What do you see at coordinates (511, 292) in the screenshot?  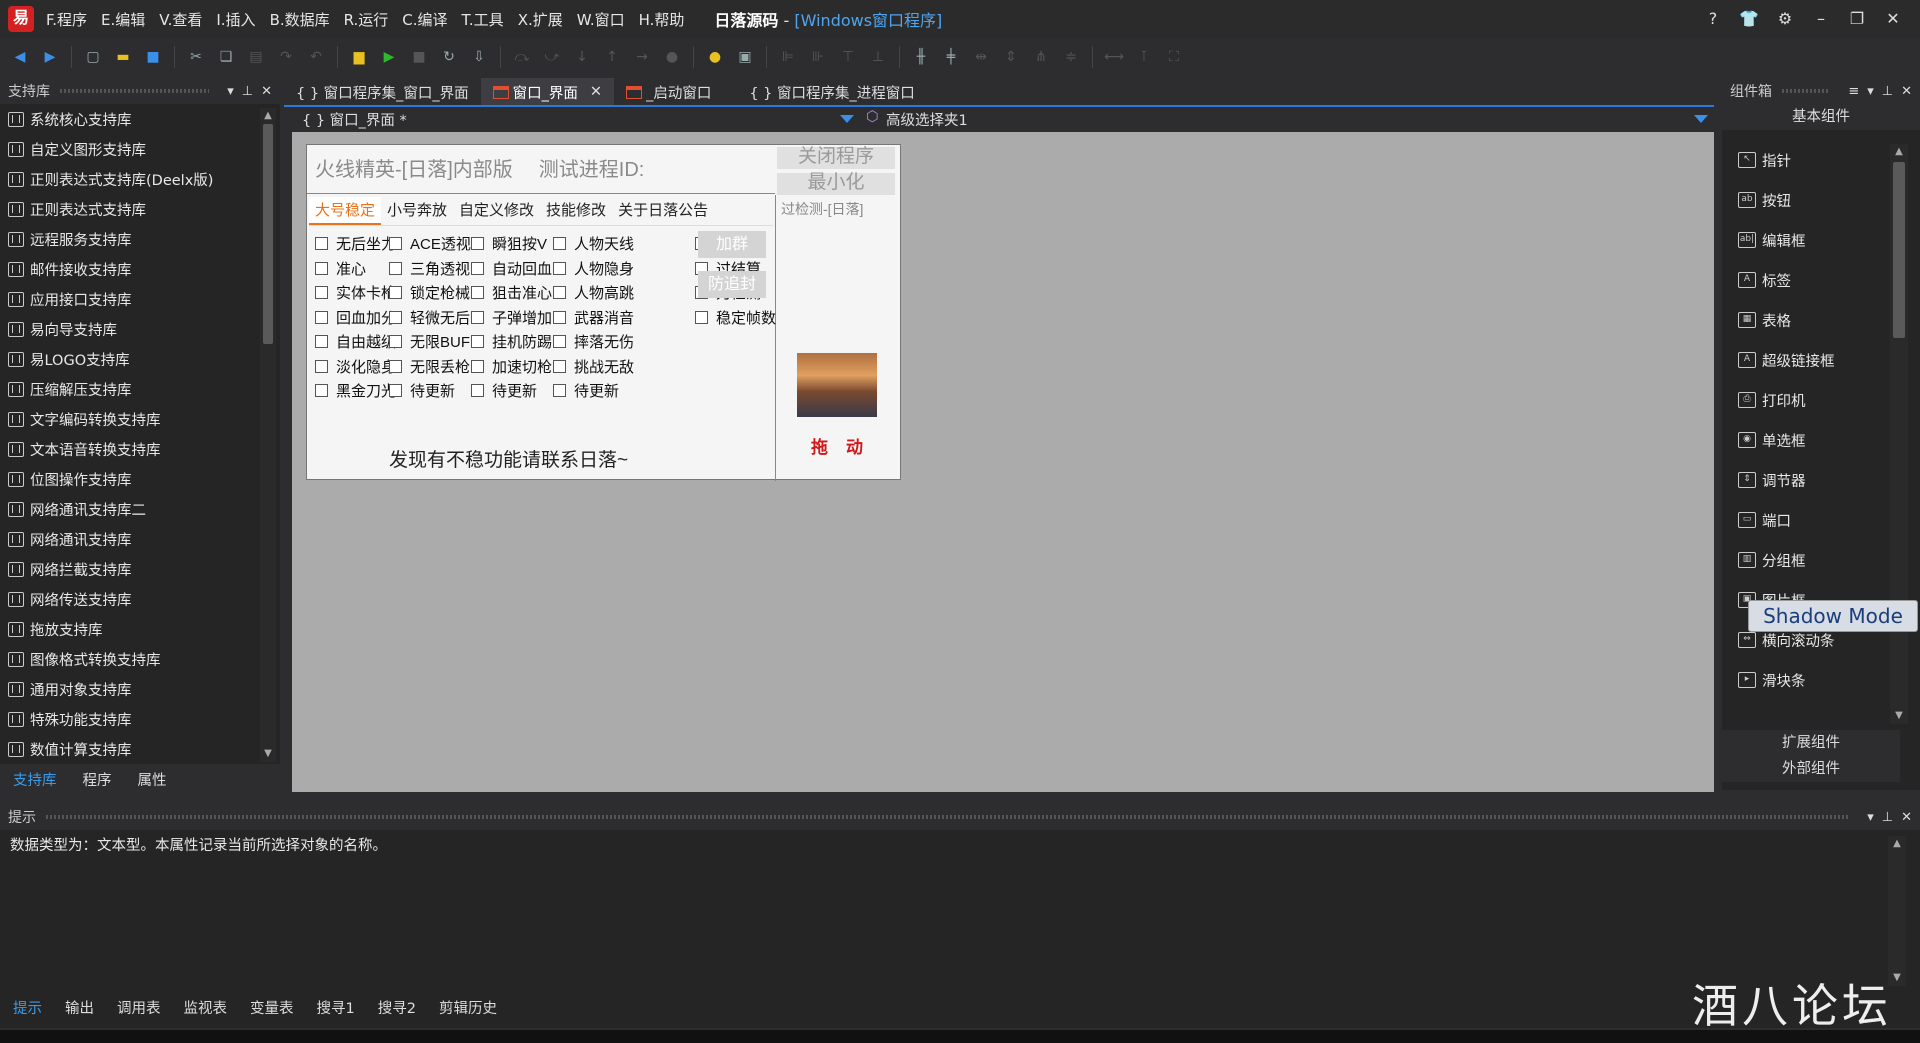 I see `checkbox: 狙击准心` at bounding box center [511, 292].